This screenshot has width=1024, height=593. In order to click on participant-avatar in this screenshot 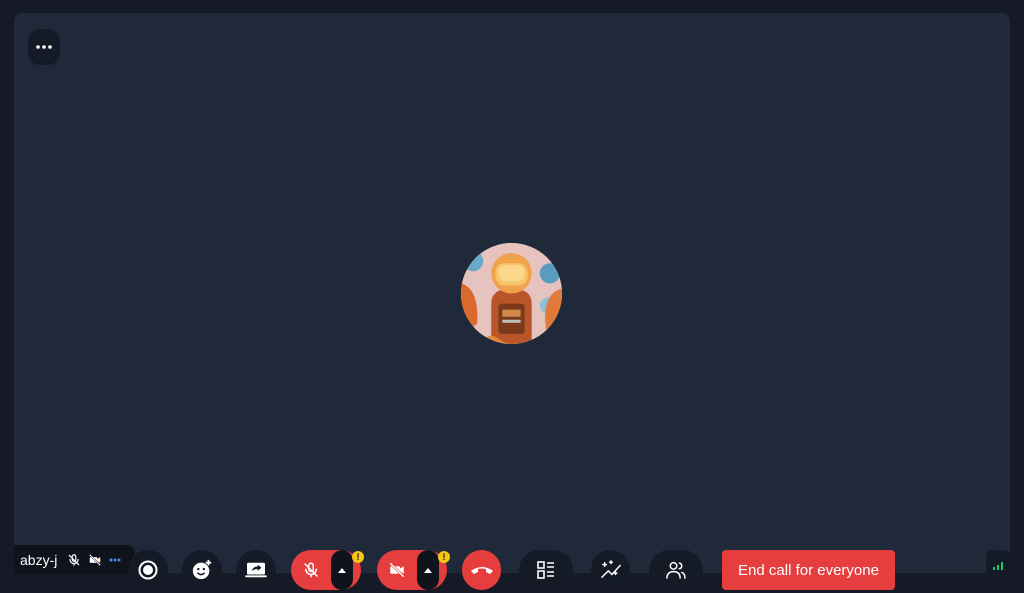, I will do `click(511, 293)`.